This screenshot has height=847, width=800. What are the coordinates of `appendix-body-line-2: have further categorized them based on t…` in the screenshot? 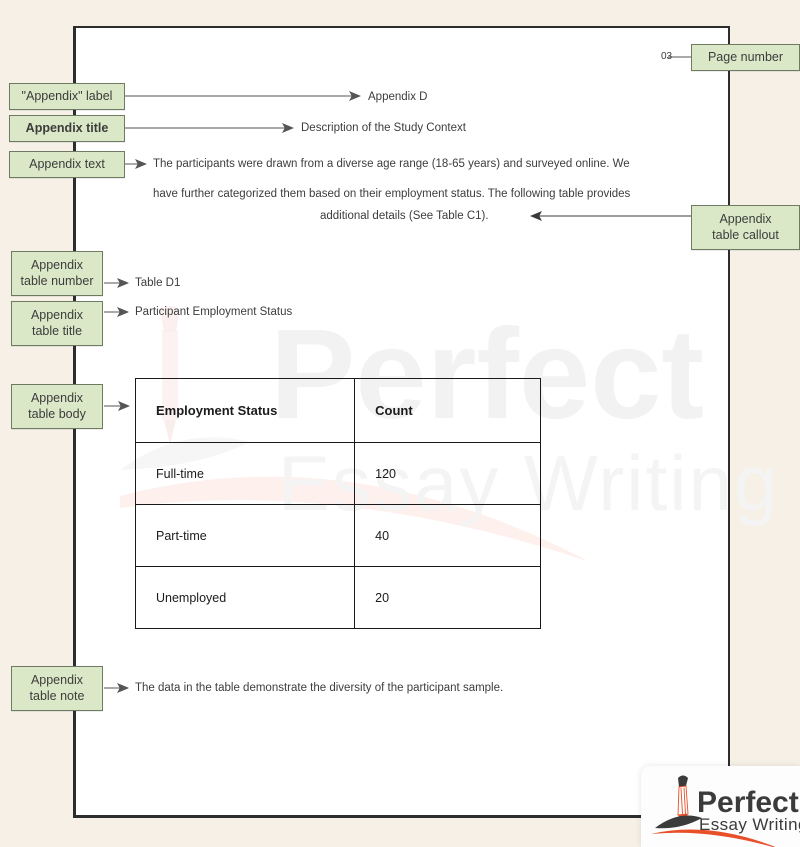 It's located at (392, 194).